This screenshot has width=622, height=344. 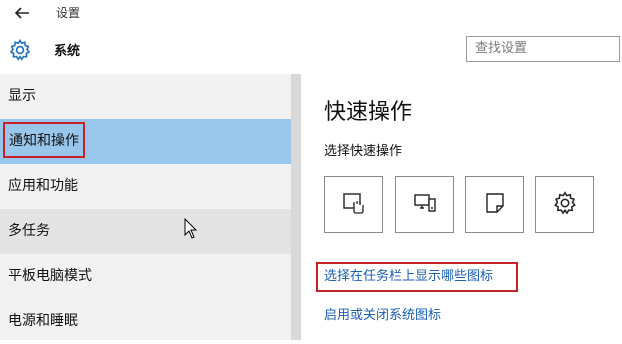 What do you see at coordinates (22, 96) in the screenshot?
I see `sidebar-item-label: 显示` at bounding box center [22, 96].